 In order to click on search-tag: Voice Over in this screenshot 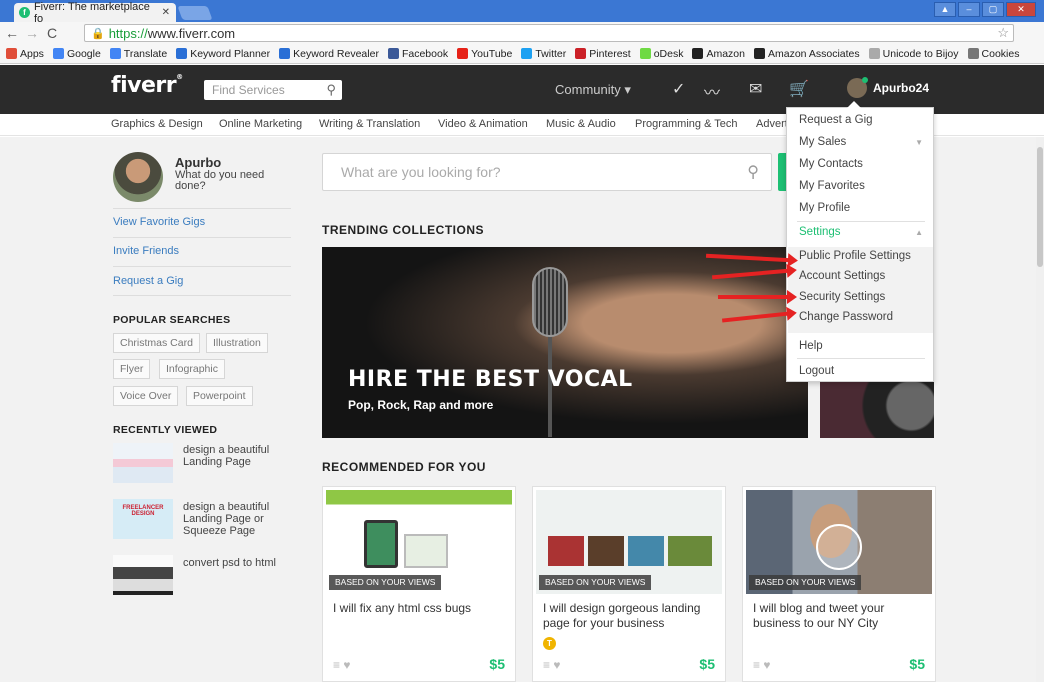, I will do `click(146, 396)`.